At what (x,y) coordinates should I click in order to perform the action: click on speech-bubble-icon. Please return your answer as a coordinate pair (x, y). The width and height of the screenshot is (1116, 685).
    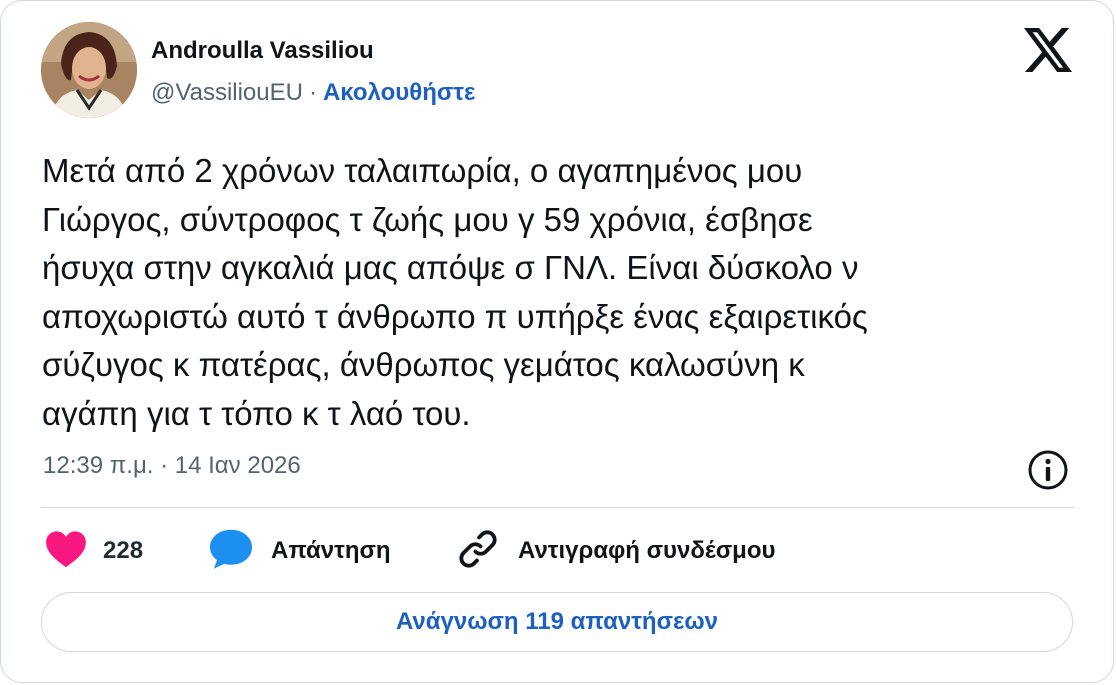
    Looking at the image, I should click on (231, 551).